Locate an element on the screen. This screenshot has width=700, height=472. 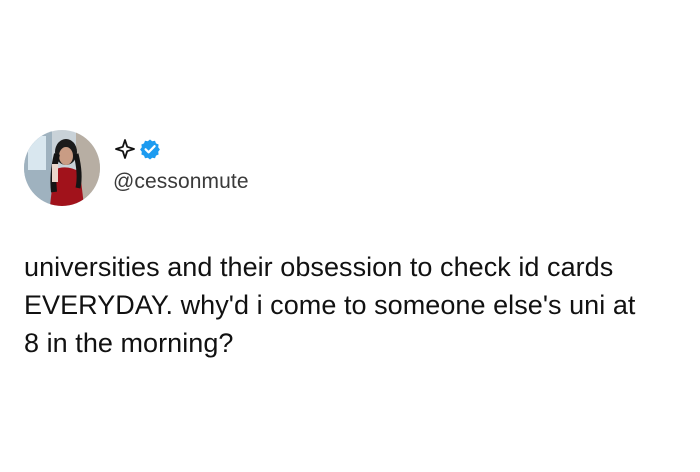
verified-badge-icon is located at coordinates (150, 149).